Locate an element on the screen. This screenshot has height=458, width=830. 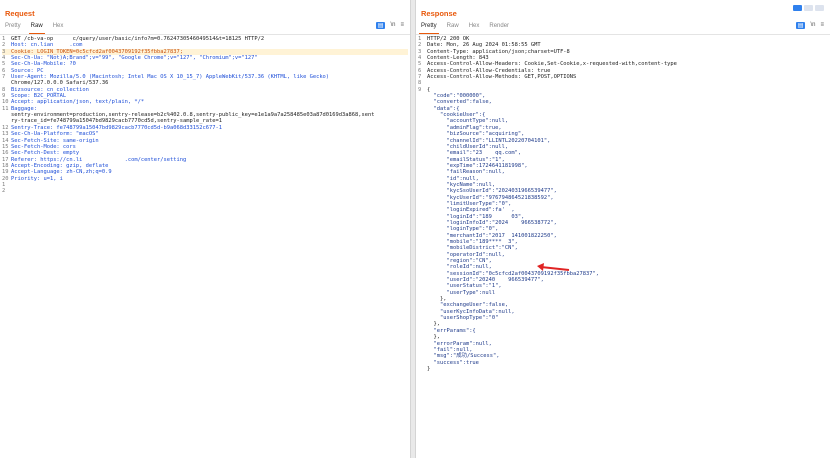
request-title: Request is located at coordinates (20, 13).